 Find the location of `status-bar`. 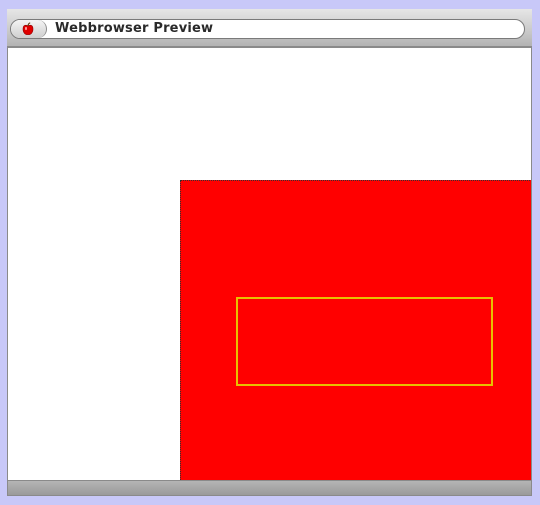

status-bar is located at coordinates (269, 487).